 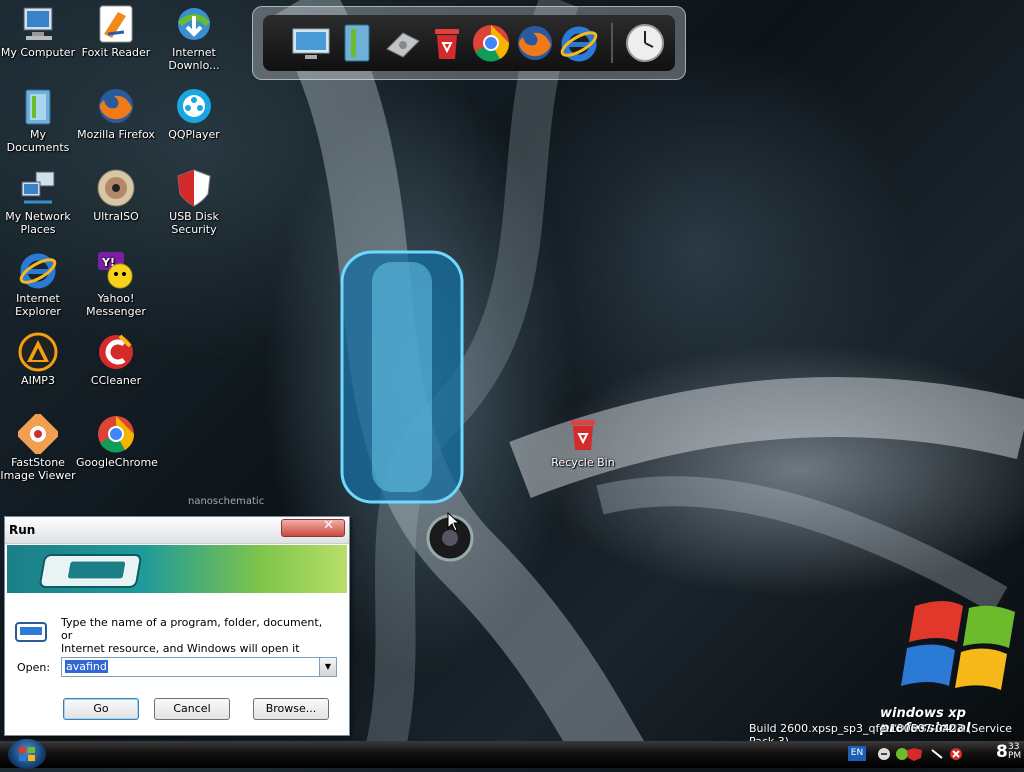 What do you see at coordinates (34, 667) in the screenshot?
I see `open-label: Open:` at bounding box center [34, 667].